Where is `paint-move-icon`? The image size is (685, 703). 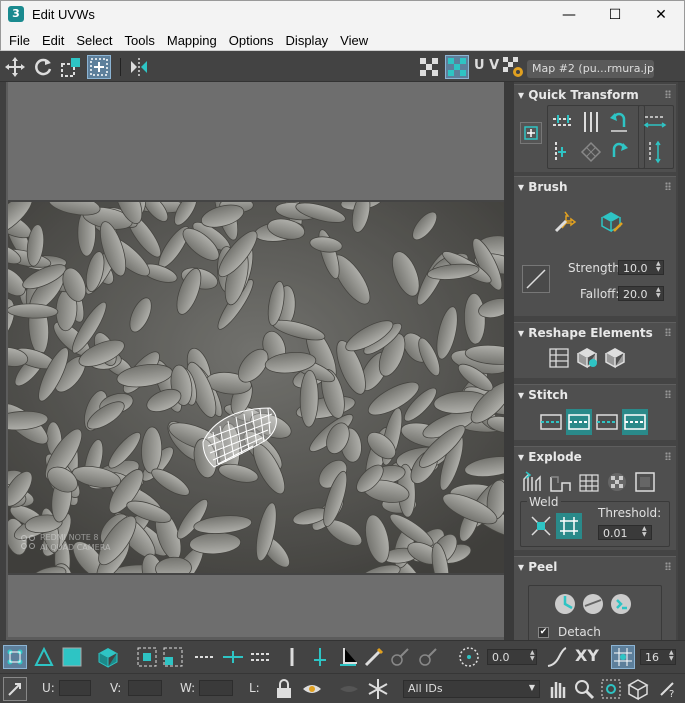
paint-move-icon is located at coordinates (565, 222).